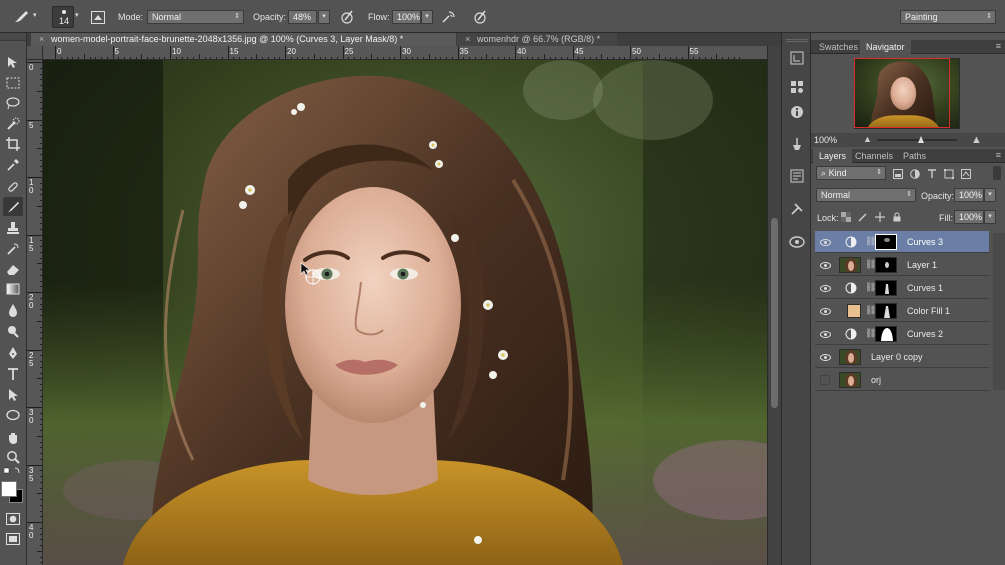 The width and height of the screenshot is (1005, 565). What do you see at coordinates (876, 380) in the screenshot?
I see `layer-name: orj` at bounding box center [876, 380].